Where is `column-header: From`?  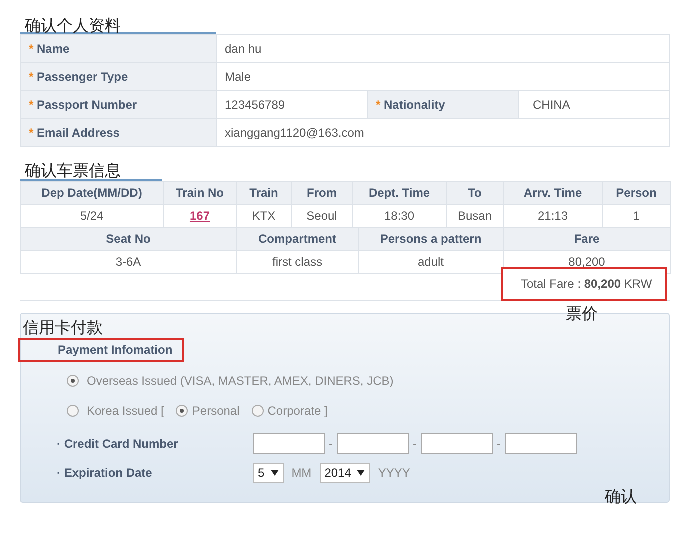 column-header: From is located at coordinates (322, 193).